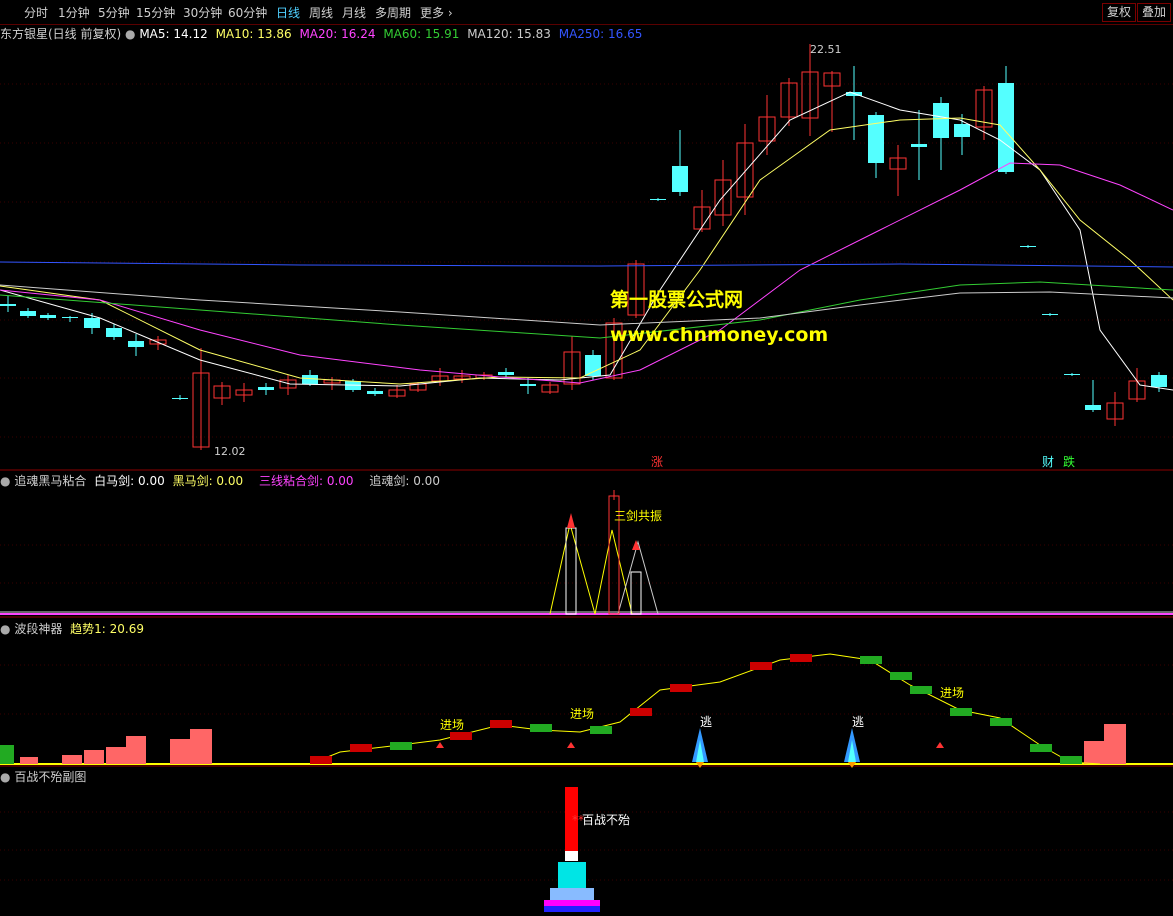  What do you see at coordinates (706, 722) in the screenshot?
I see `escape-label-1: 逃` at bounding box center [706, 722].